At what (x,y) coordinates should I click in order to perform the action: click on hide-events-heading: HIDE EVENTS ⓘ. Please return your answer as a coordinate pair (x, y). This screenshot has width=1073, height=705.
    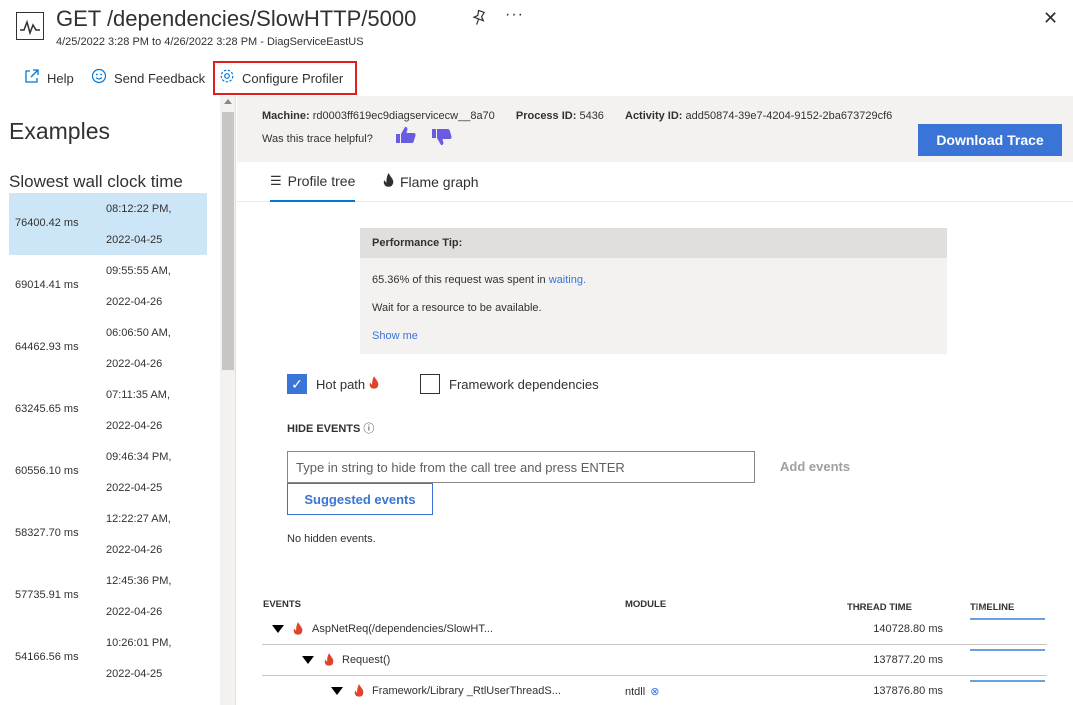
    Looking at the image, I should click on (330, 428).